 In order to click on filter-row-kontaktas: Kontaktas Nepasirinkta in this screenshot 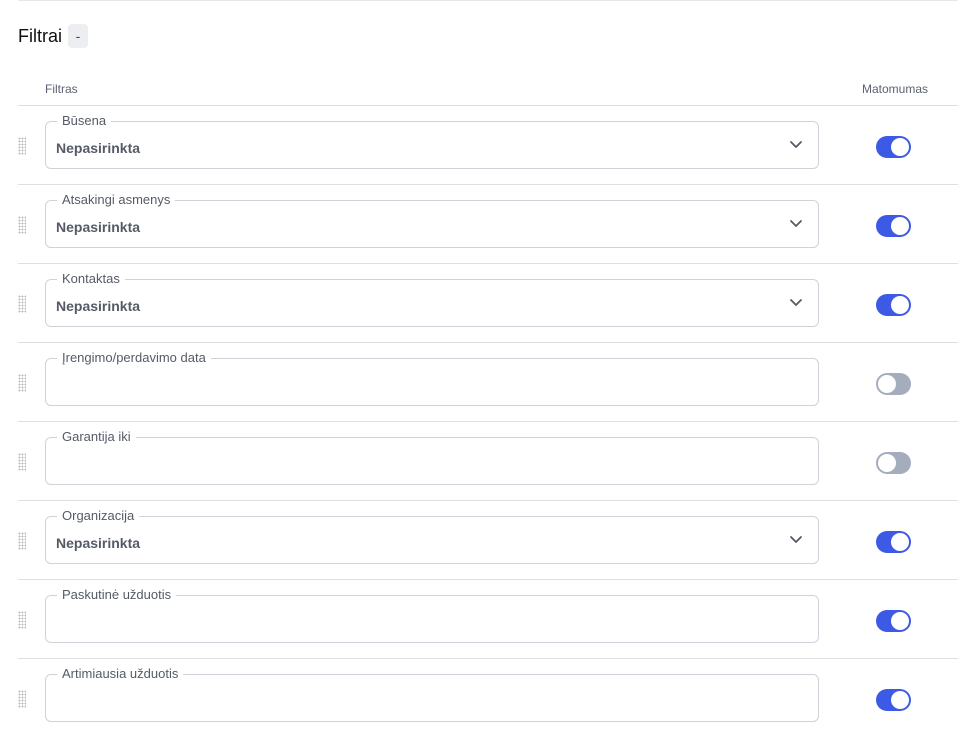, I will do `click(488, 303)`.